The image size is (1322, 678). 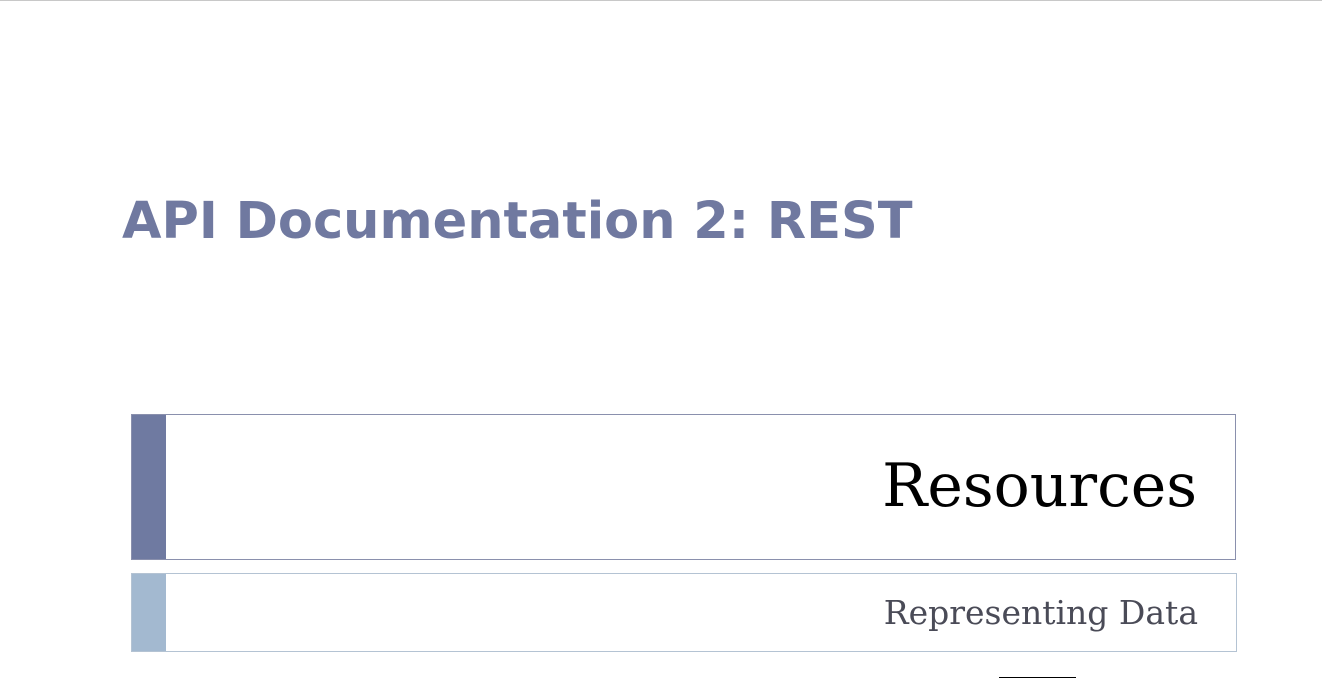 What do you see at coordinates (149, 487) in the screenshot?
I see `section-title-accent-bar` at bounding box center [149, 487].